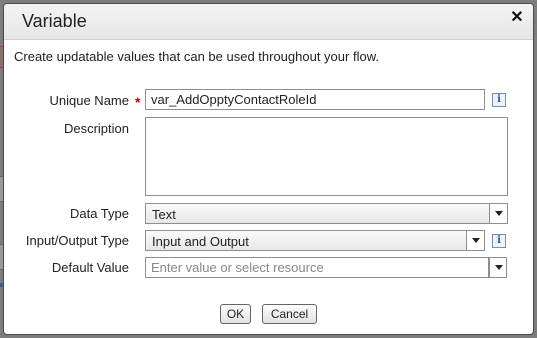 This screenshot has width=537, height=338. What do you see at coordinates (289, 314) in the screenshot?
I see `cancel-button: Cancel` at bounding box center [289, 314].